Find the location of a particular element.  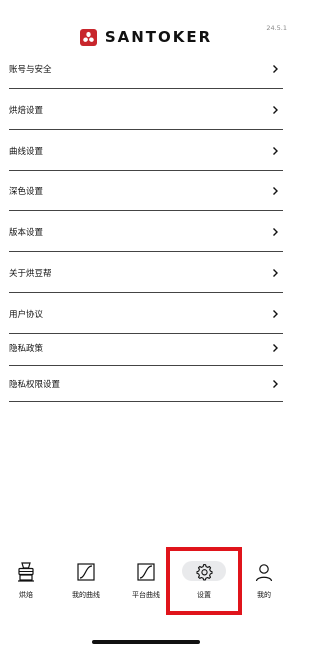

user-icon is located at coordinates (264, 573).